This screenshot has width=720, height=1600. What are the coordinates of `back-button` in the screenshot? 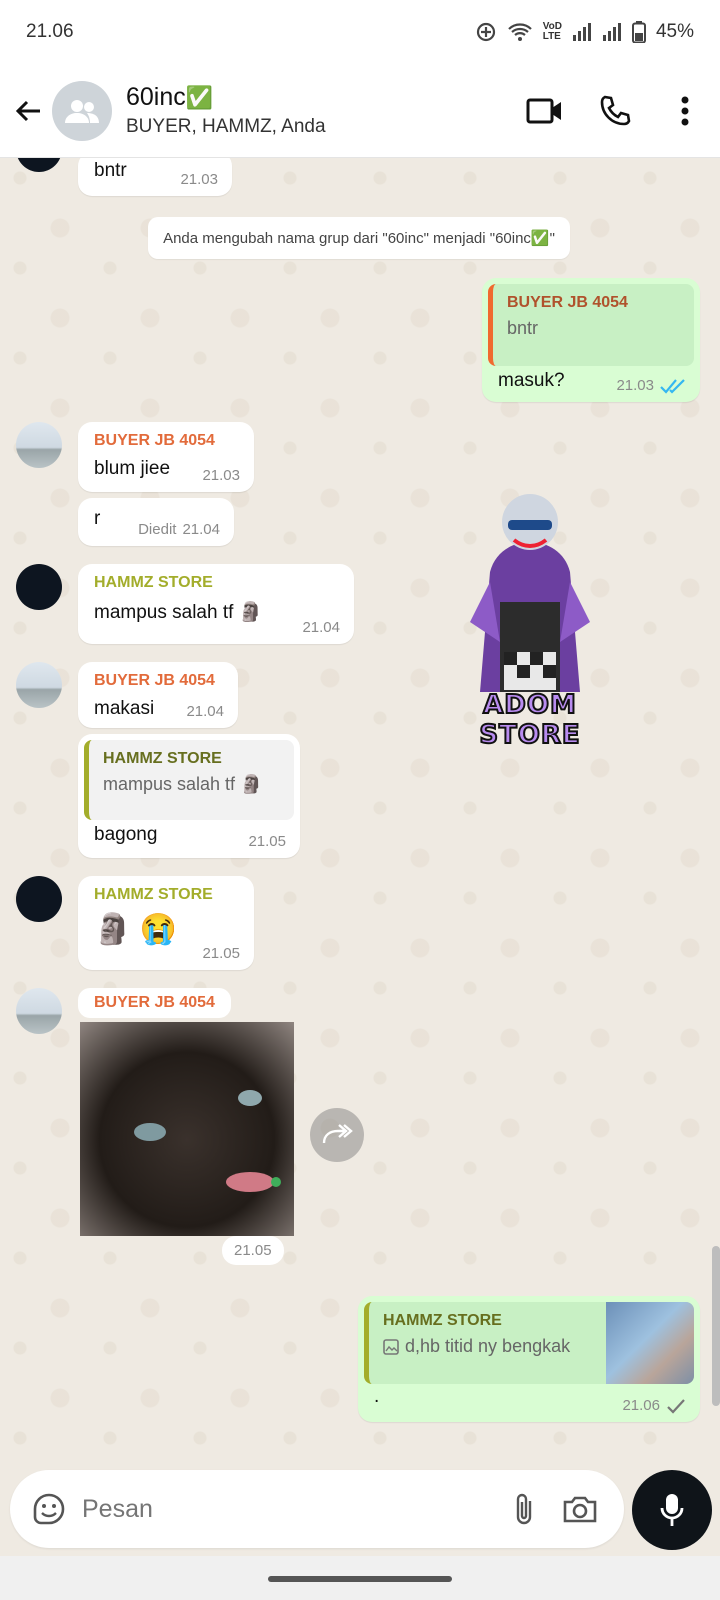 It's located at (29, 111).